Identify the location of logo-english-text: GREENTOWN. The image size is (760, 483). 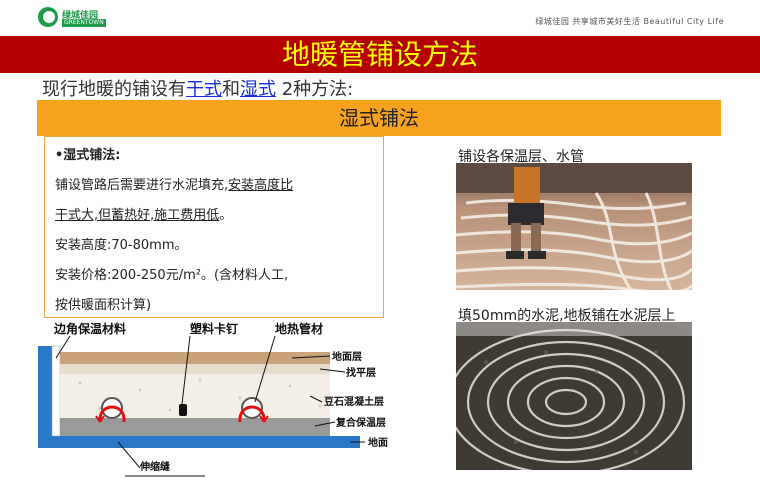
(84, 23).